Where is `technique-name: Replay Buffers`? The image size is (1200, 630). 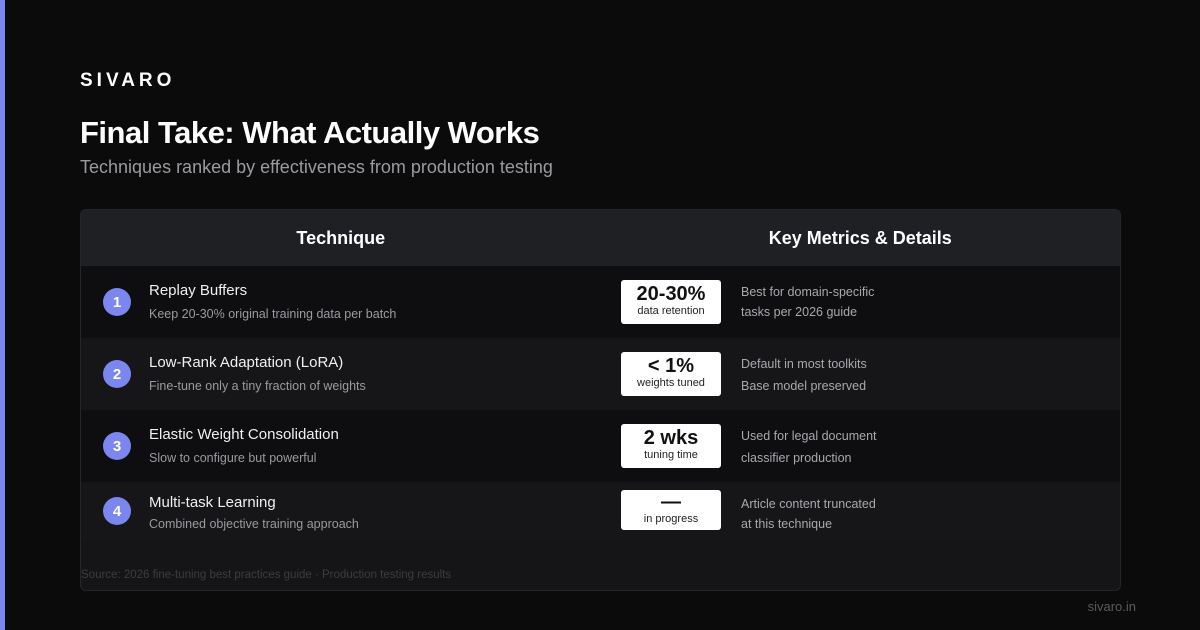
technique-name: Replay Buffers is located at coordinates (198, 290).